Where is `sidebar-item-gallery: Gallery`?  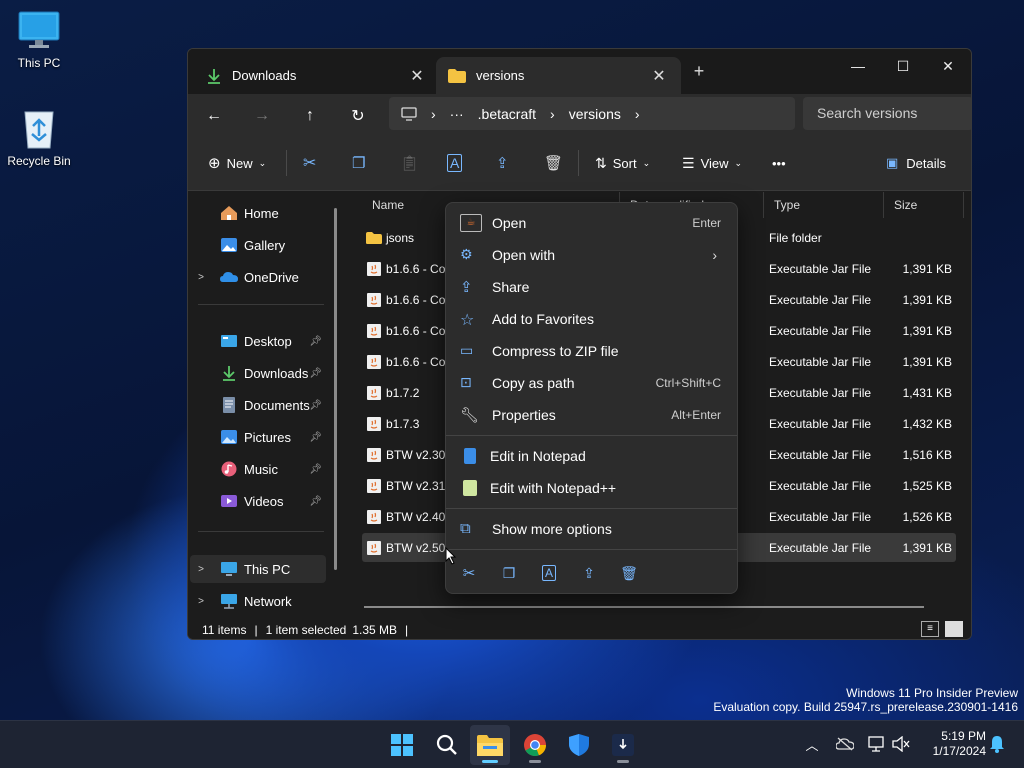 sidebar-item-gallery: Gallery is located at coordinates (258, 245).